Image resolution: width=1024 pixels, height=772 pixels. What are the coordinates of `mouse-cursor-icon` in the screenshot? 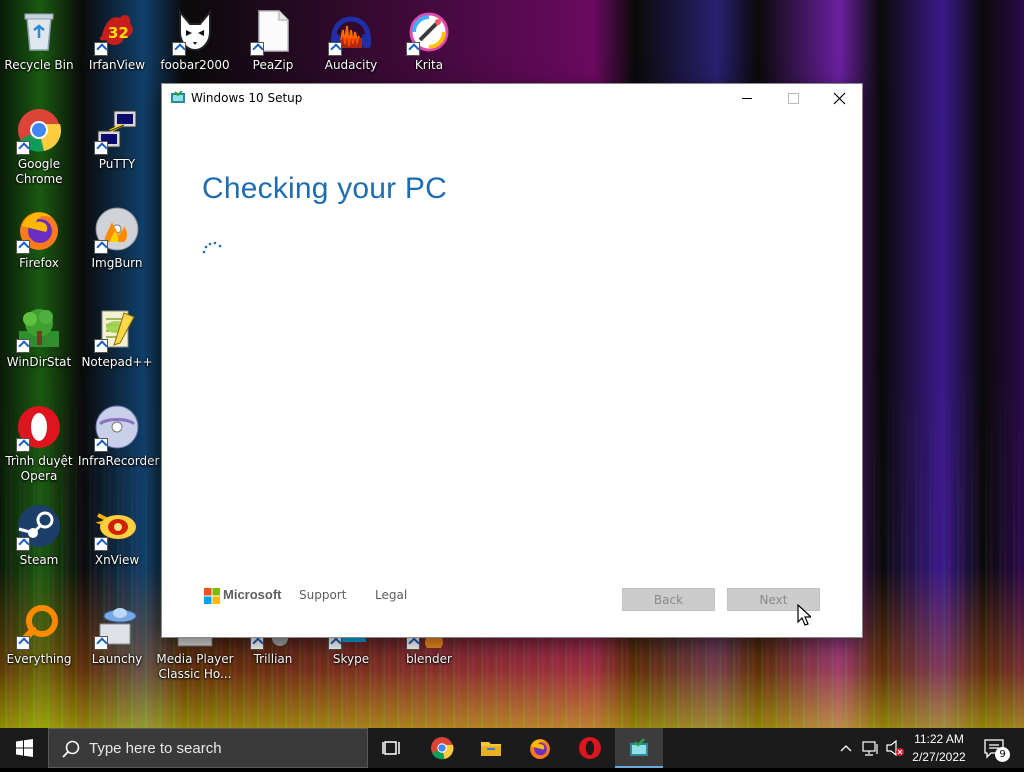 It's located at (804, 615).